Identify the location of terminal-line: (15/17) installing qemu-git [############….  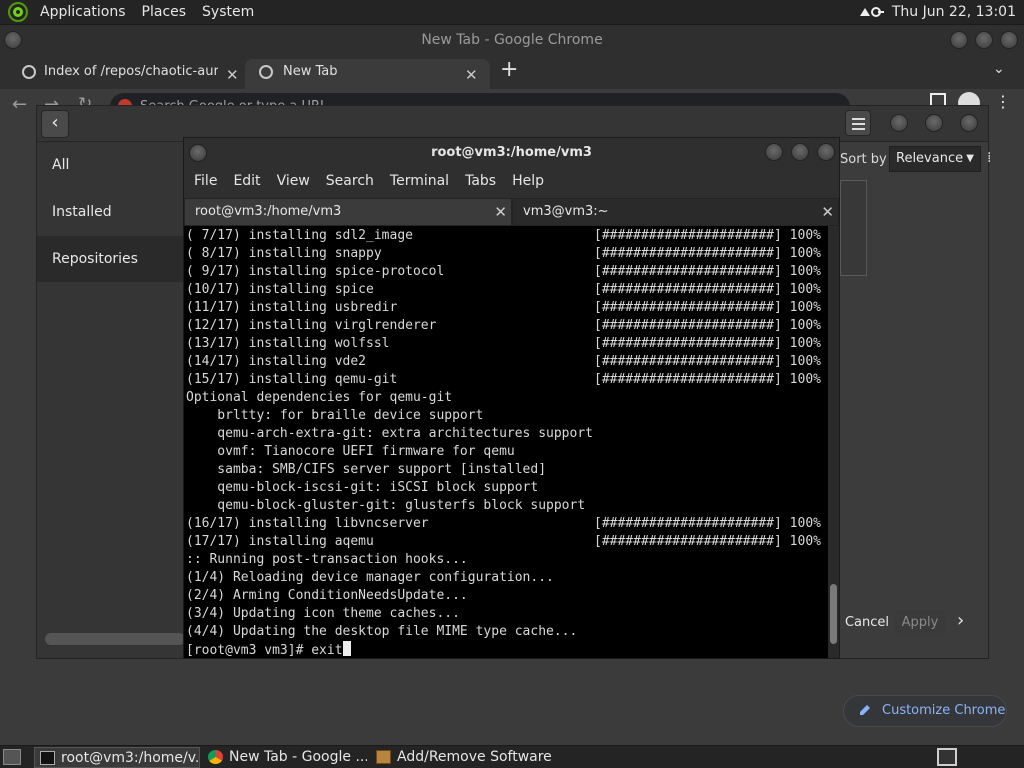
(503, 380).